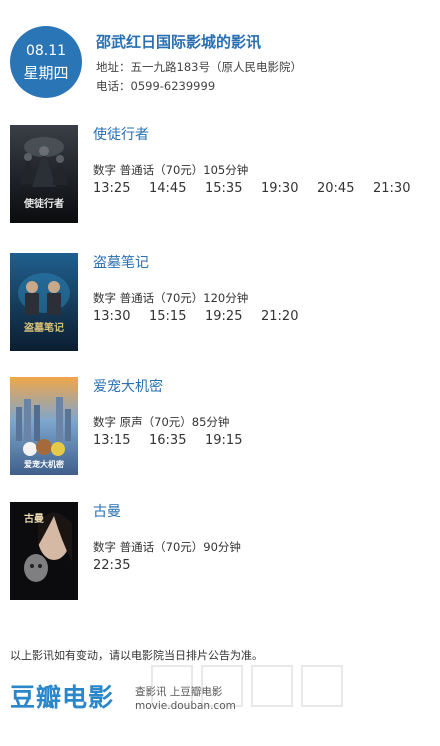  Describe the element at coordinates (128, 387) in the screenshot. I see `movie-title: 爱宠大机密` at that location.